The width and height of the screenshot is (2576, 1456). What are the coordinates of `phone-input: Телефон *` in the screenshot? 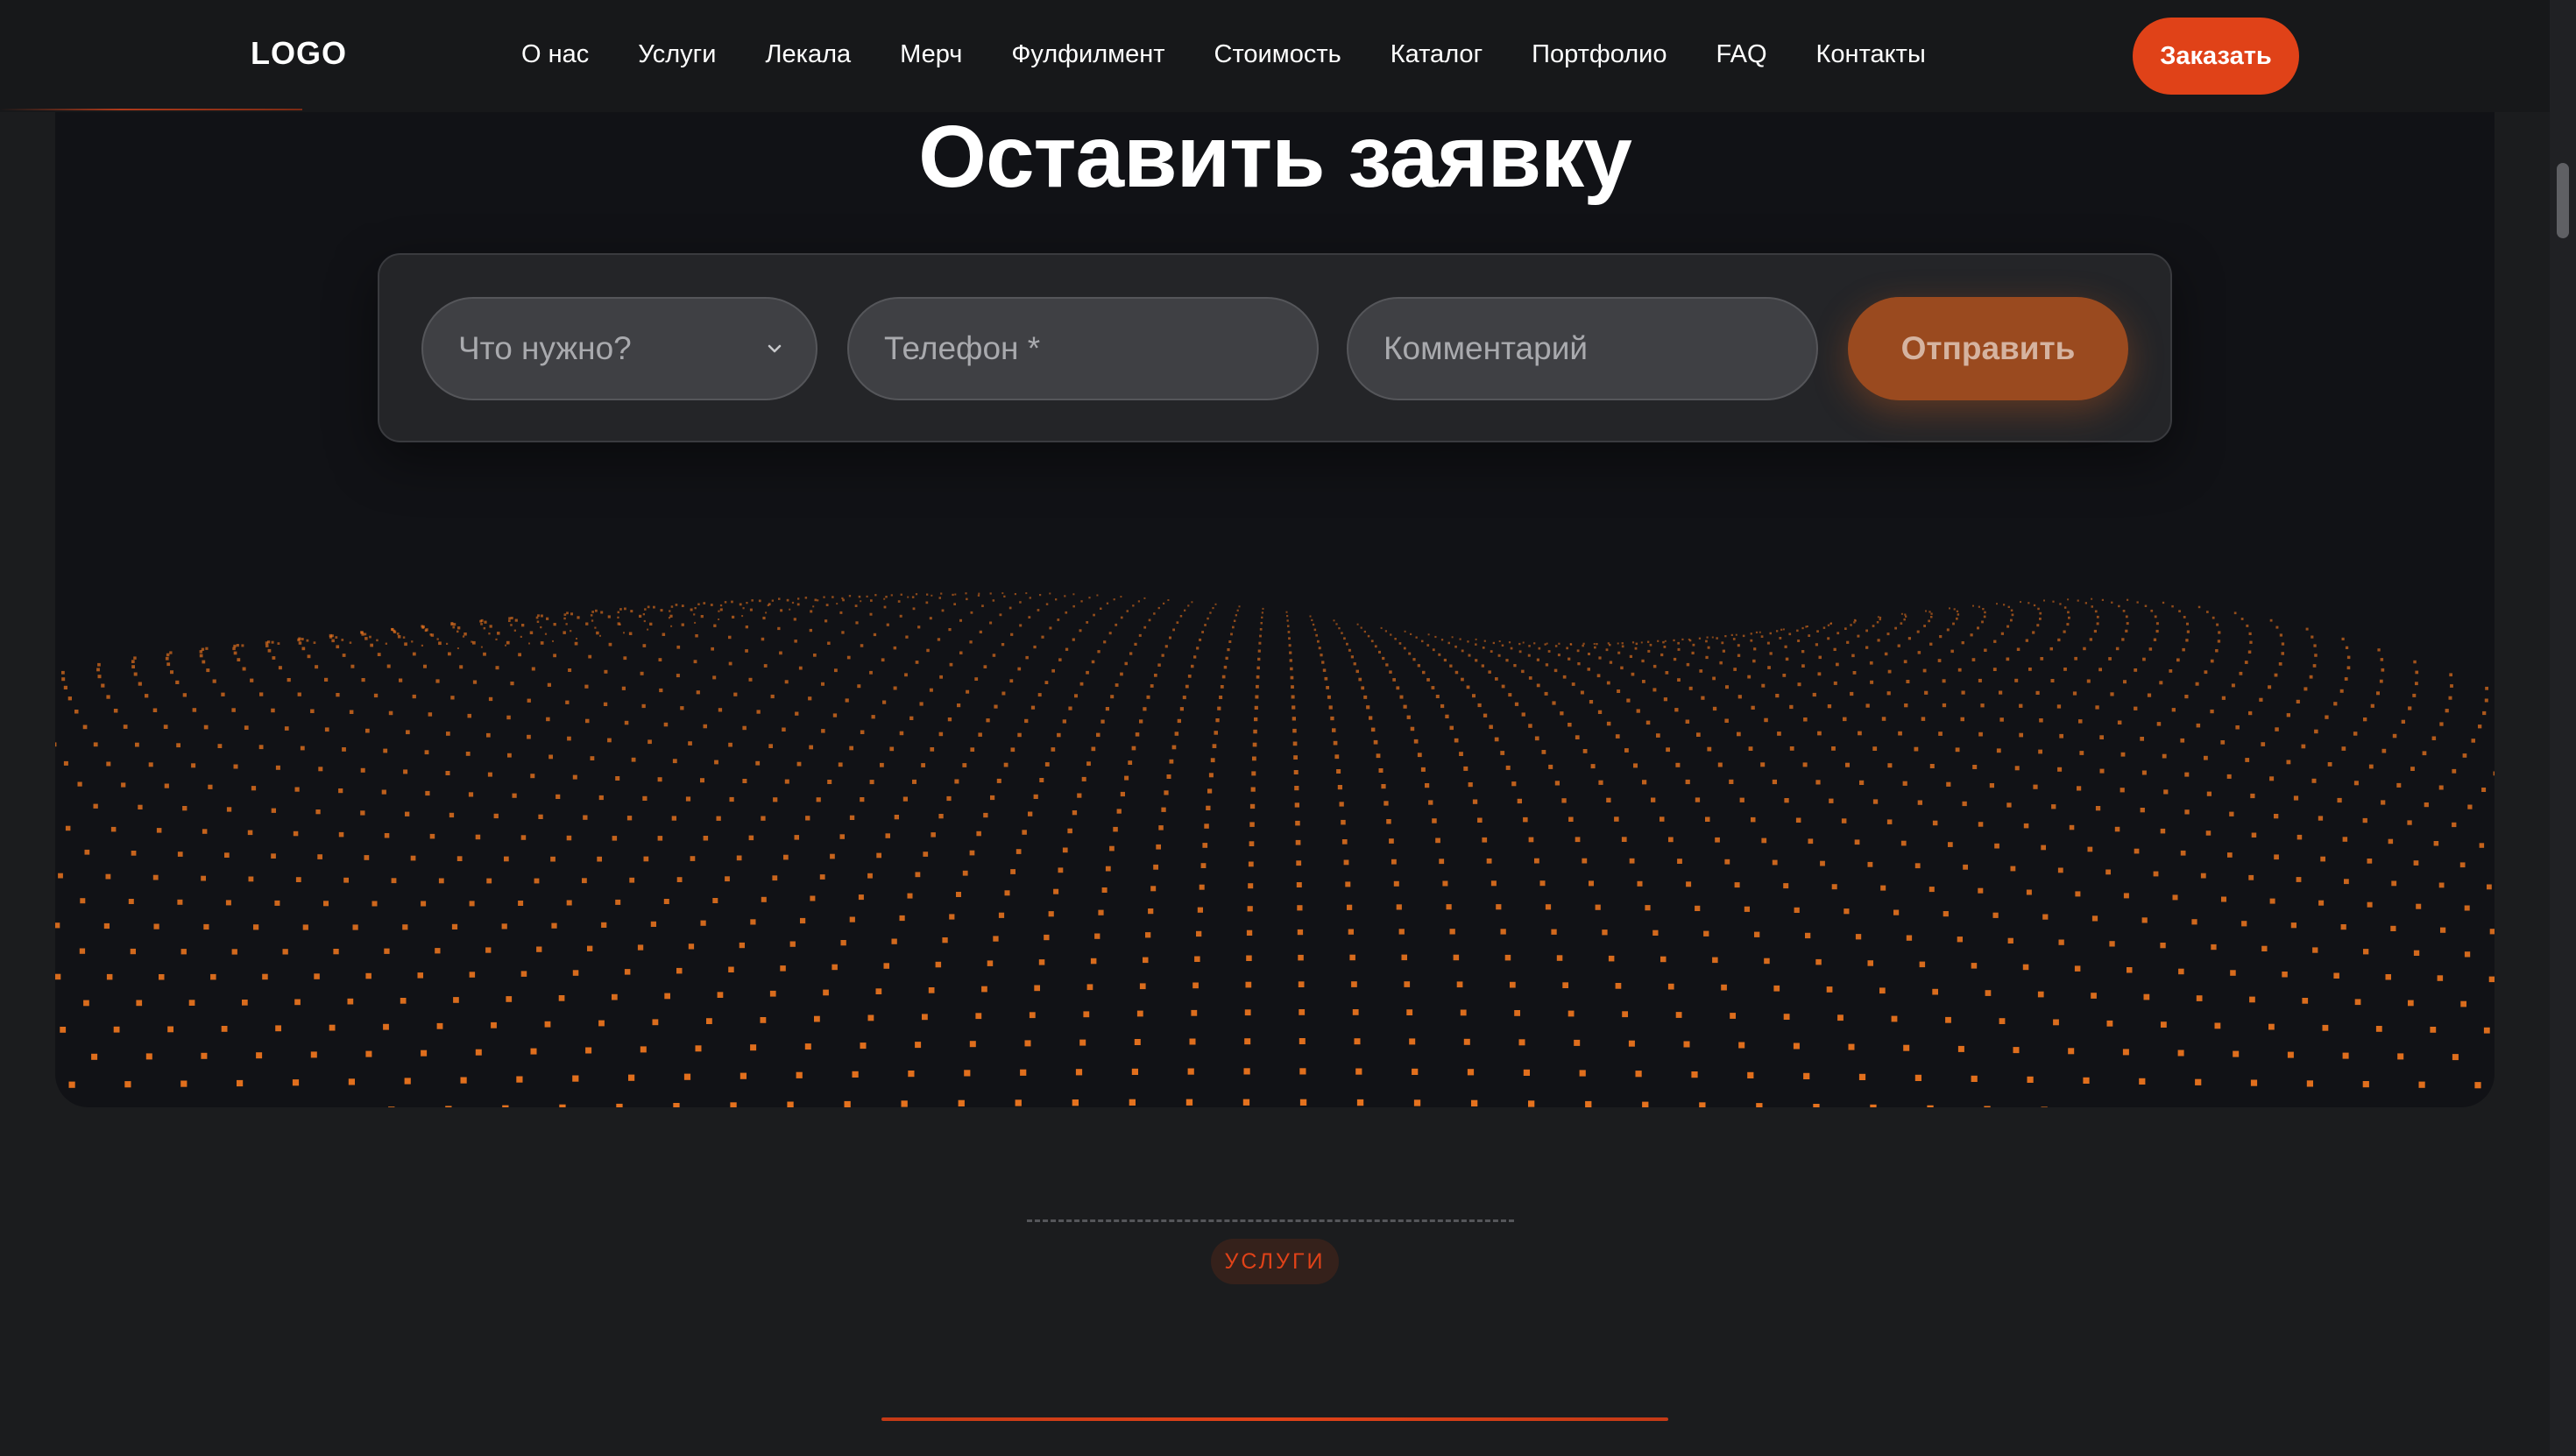 It's located at (1083, 348).